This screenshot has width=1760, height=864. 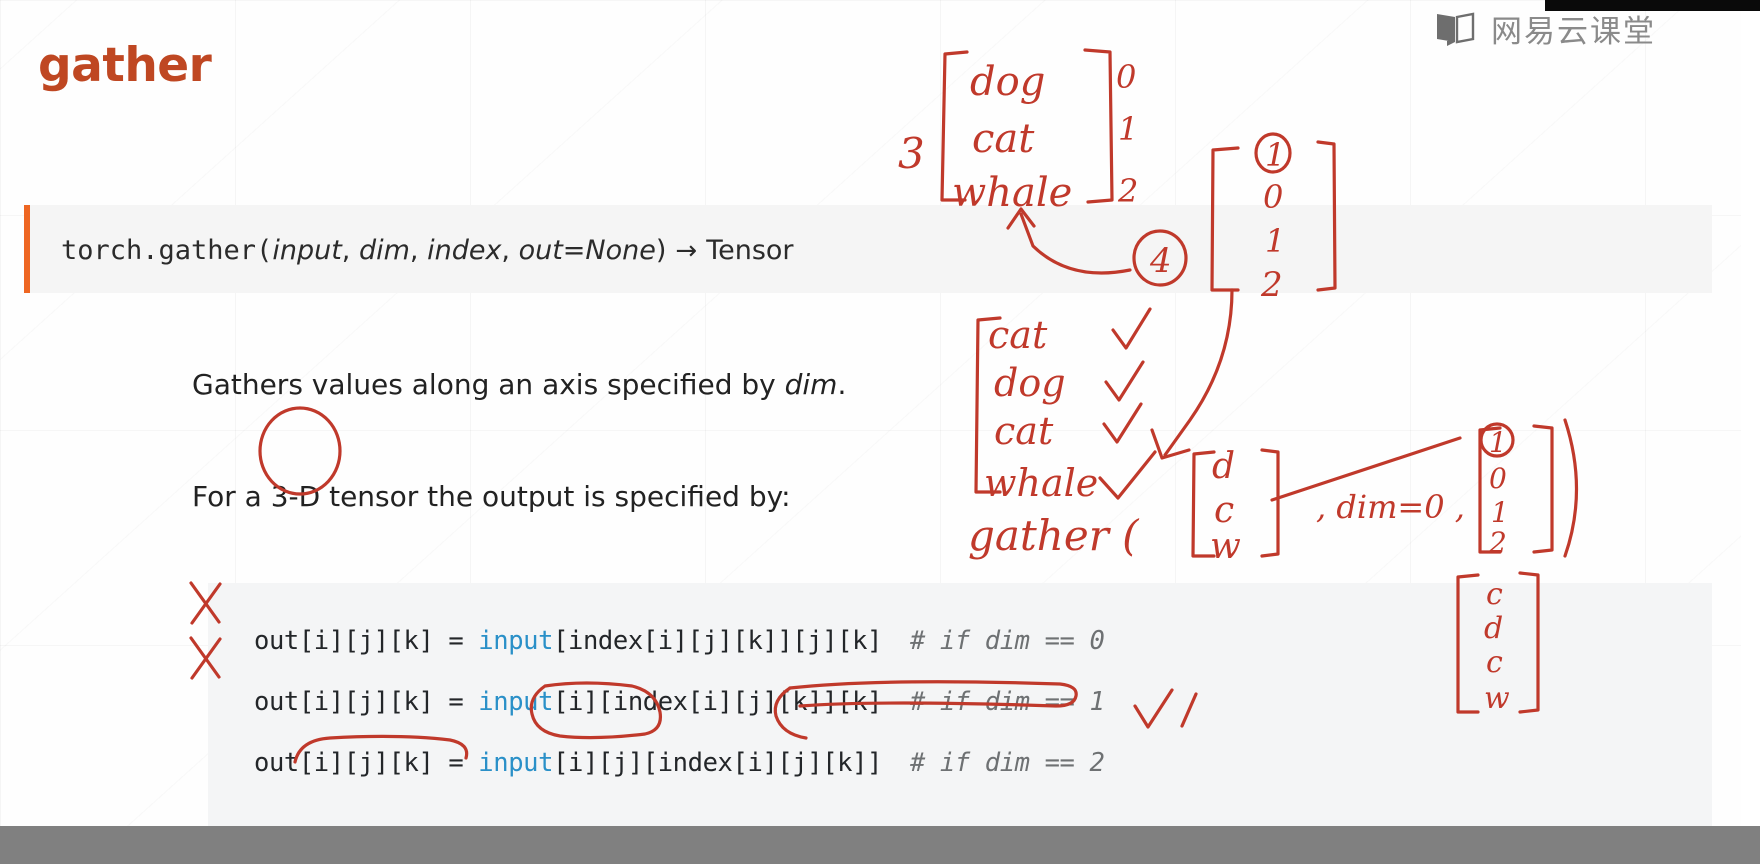 What do you see at coordinates (842, 384) in the screenshot?
I see `para1-after: .` at bounding box center [842, 384].